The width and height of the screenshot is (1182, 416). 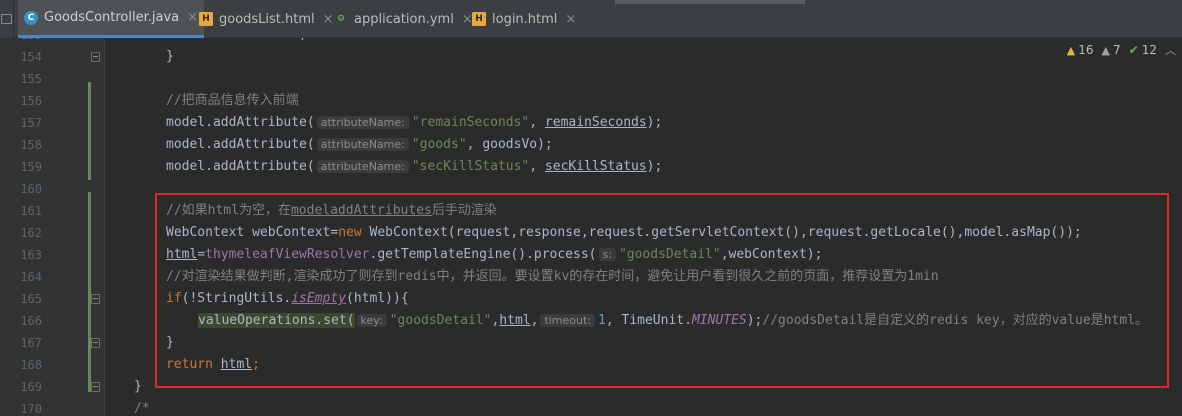 What do you see at coordinates (31, 233) in the screenshot?
I see `line-number: 162` at bounding box center [31, 233].